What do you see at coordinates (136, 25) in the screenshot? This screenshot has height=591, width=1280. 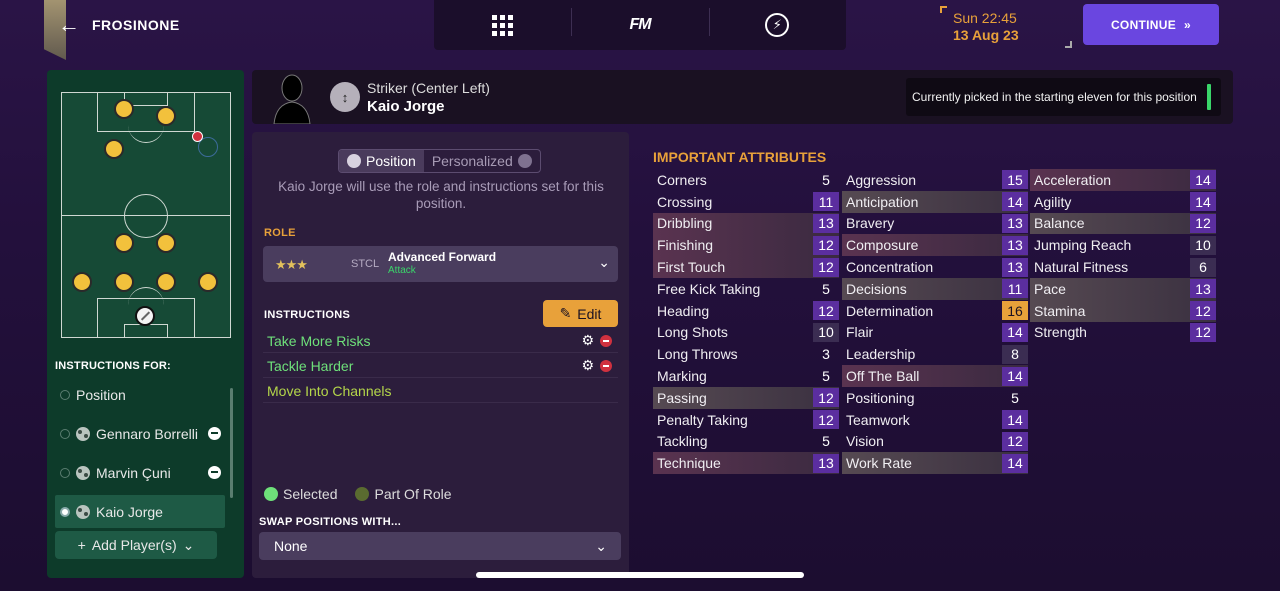 I see `club-name: FROSINONE` at bounding box center [136, 25].